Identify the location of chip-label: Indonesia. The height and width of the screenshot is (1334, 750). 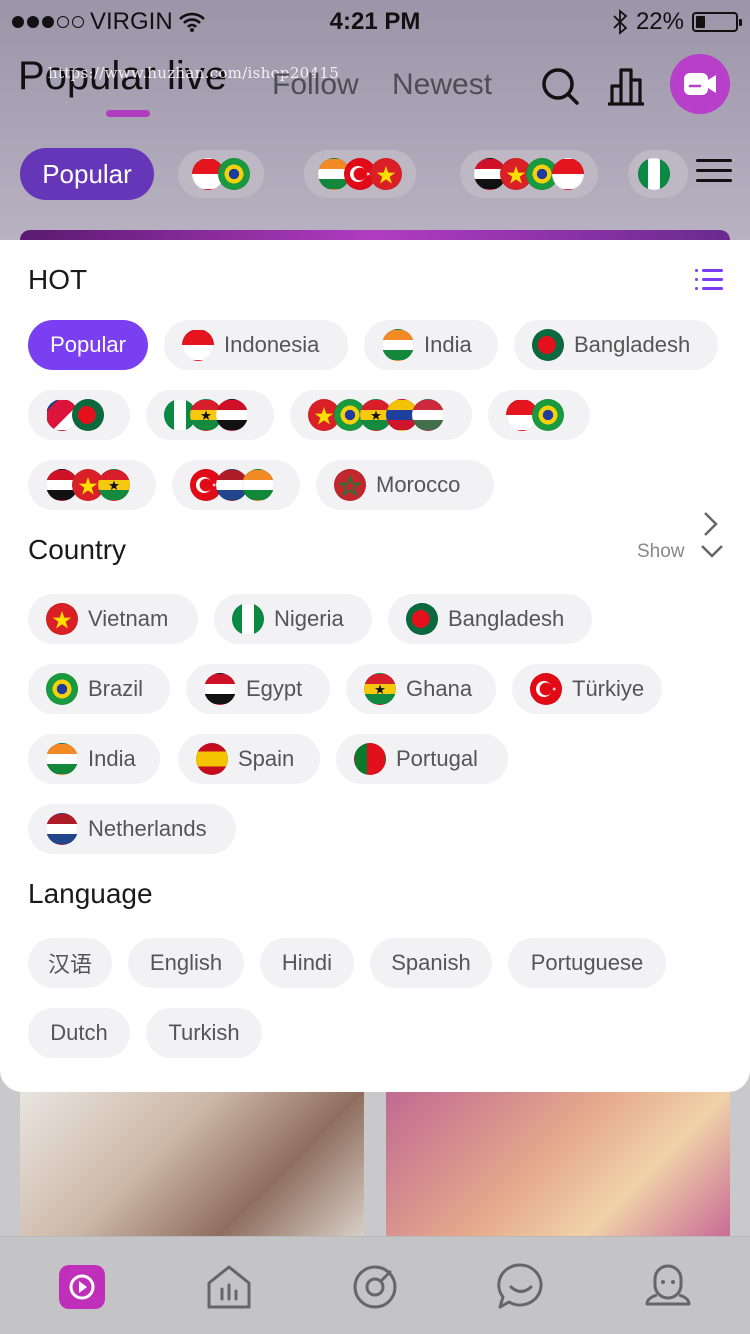
(272, 344).